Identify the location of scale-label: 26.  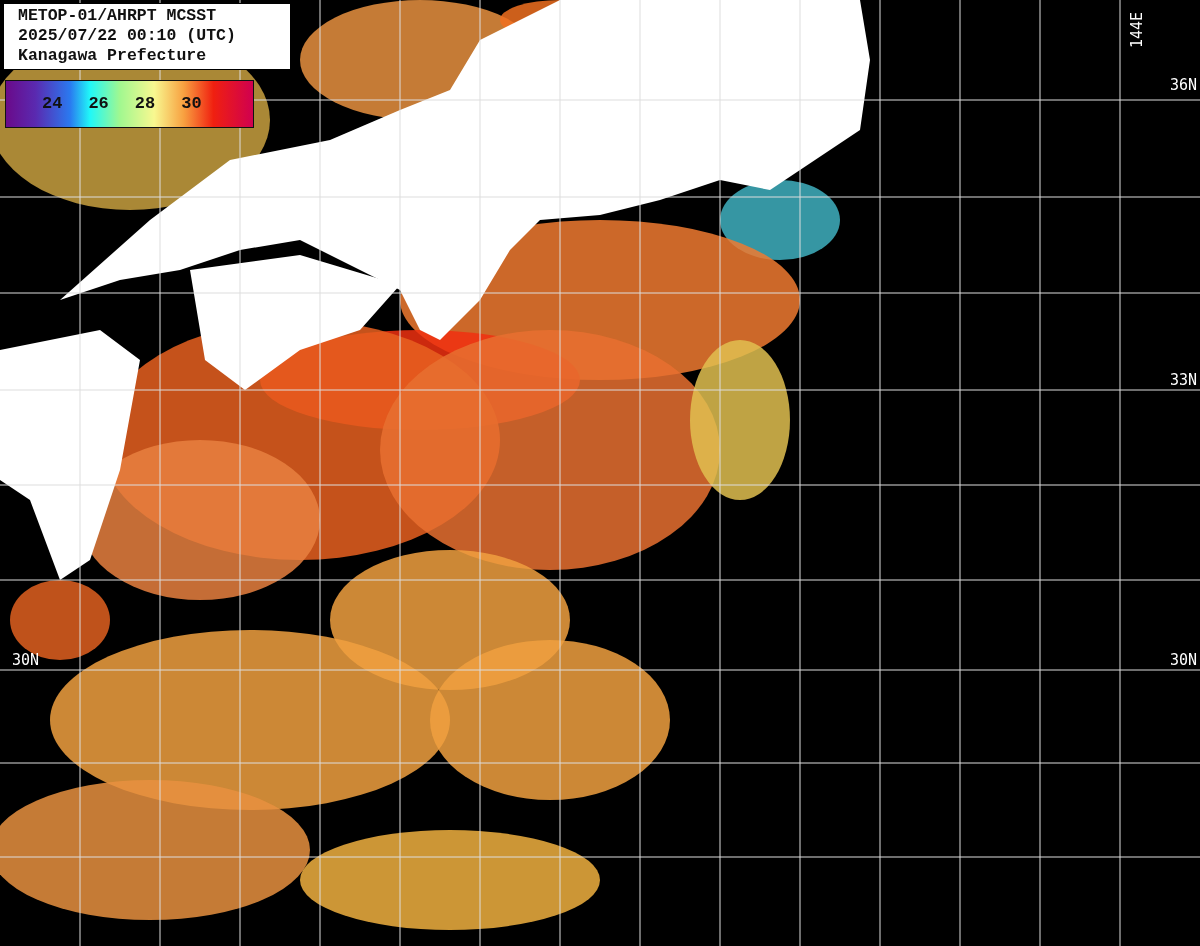
(98, 104).